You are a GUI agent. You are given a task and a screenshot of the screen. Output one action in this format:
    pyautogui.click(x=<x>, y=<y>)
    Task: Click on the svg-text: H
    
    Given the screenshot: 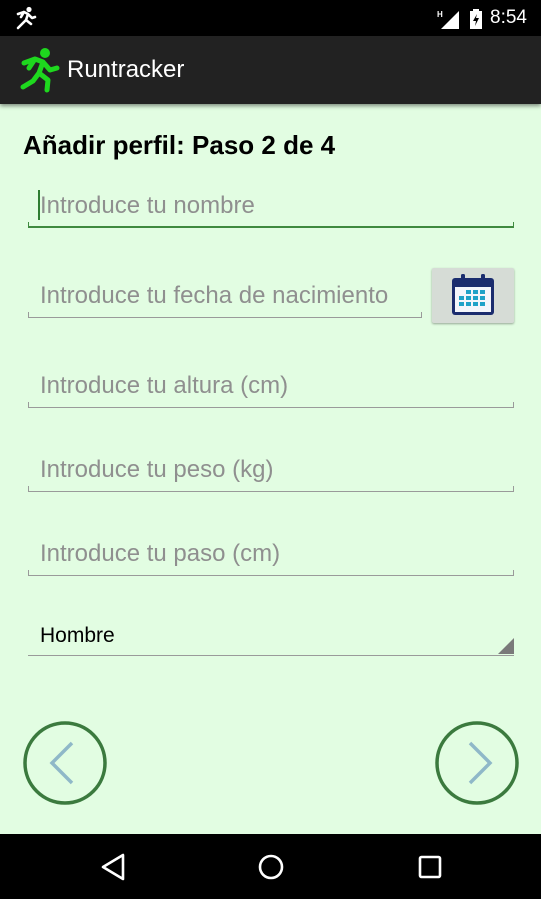 What is the action you would take?
    pyautogui.click(x=440, y=14)
    